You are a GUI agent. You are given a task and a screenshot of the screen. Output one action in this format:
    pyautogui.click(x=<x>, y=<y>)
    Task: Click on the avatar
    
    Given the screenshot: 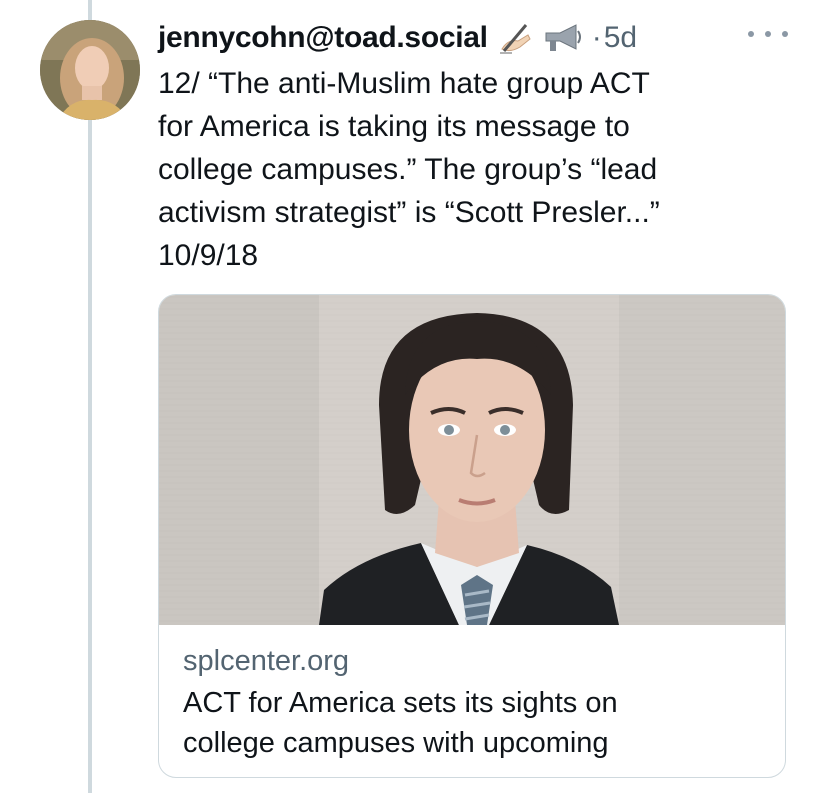 What is the action you would take?
    pyautogui.click(x=90, y=70)
    